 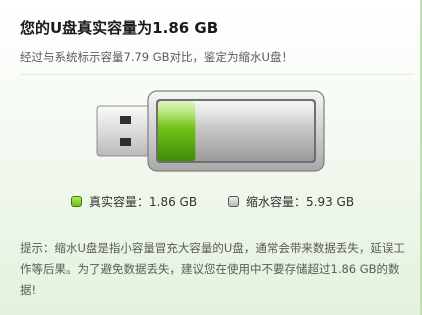 What do you see at coordinates (156, 57) in the screenshot?
I see `result-subtitle: 经过与系统标示容量7.79 GB对比，鉴定为缩水U盘！` at bounding box center [156, 57].